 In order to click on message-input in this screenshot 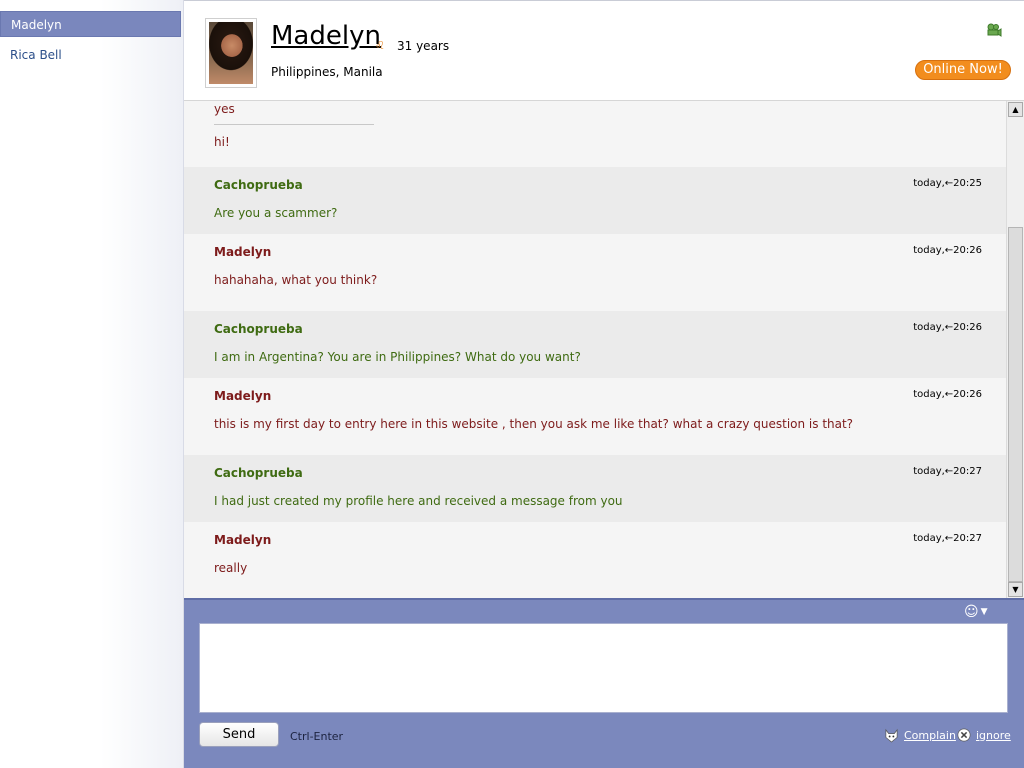, I will do `click(603, 668)`.